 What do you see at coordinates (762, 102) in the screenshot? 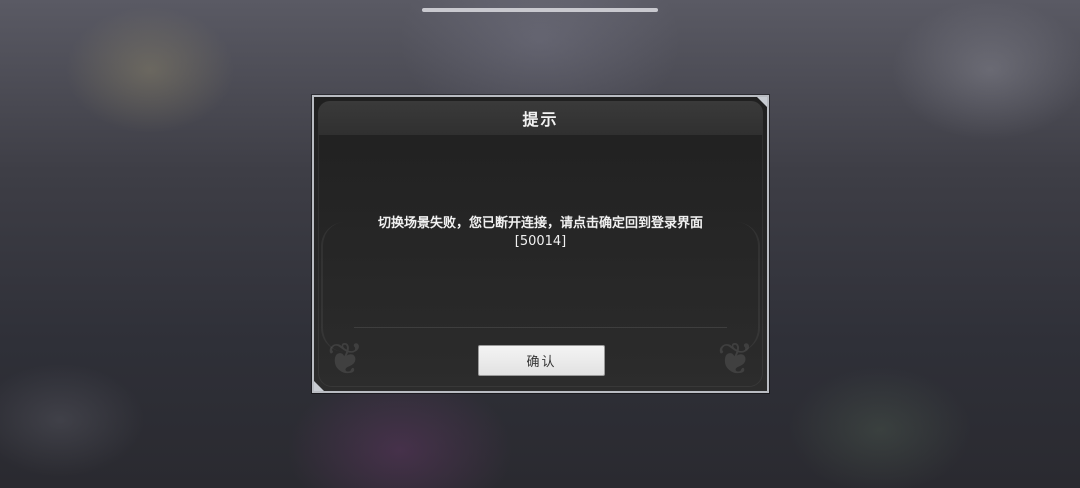
I see `corner-mark-top-right` at bounding box center [762, 102].